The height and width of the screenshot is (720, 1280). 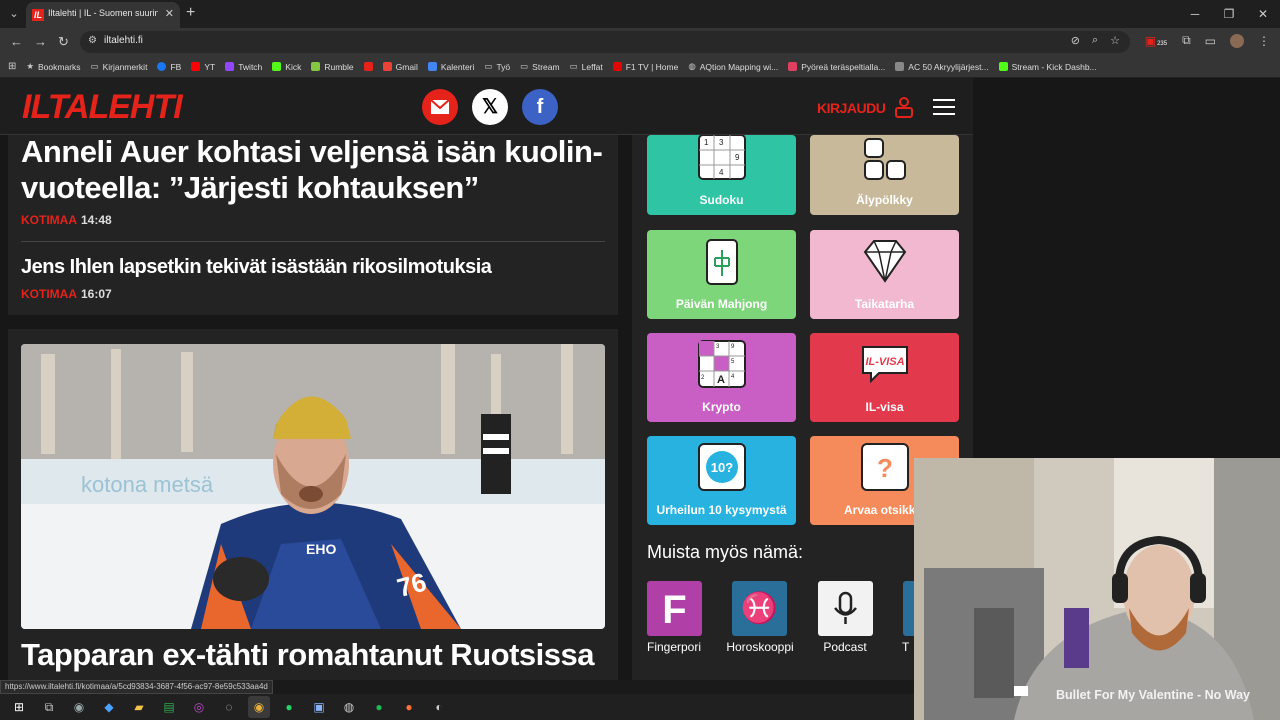 What do you see at coordinates (605, 42) in the screenshot?
I see `address-bar: ⚙ iltalehti.fi ⊘ ⌕ ☆` at bounding box center [605, 42].